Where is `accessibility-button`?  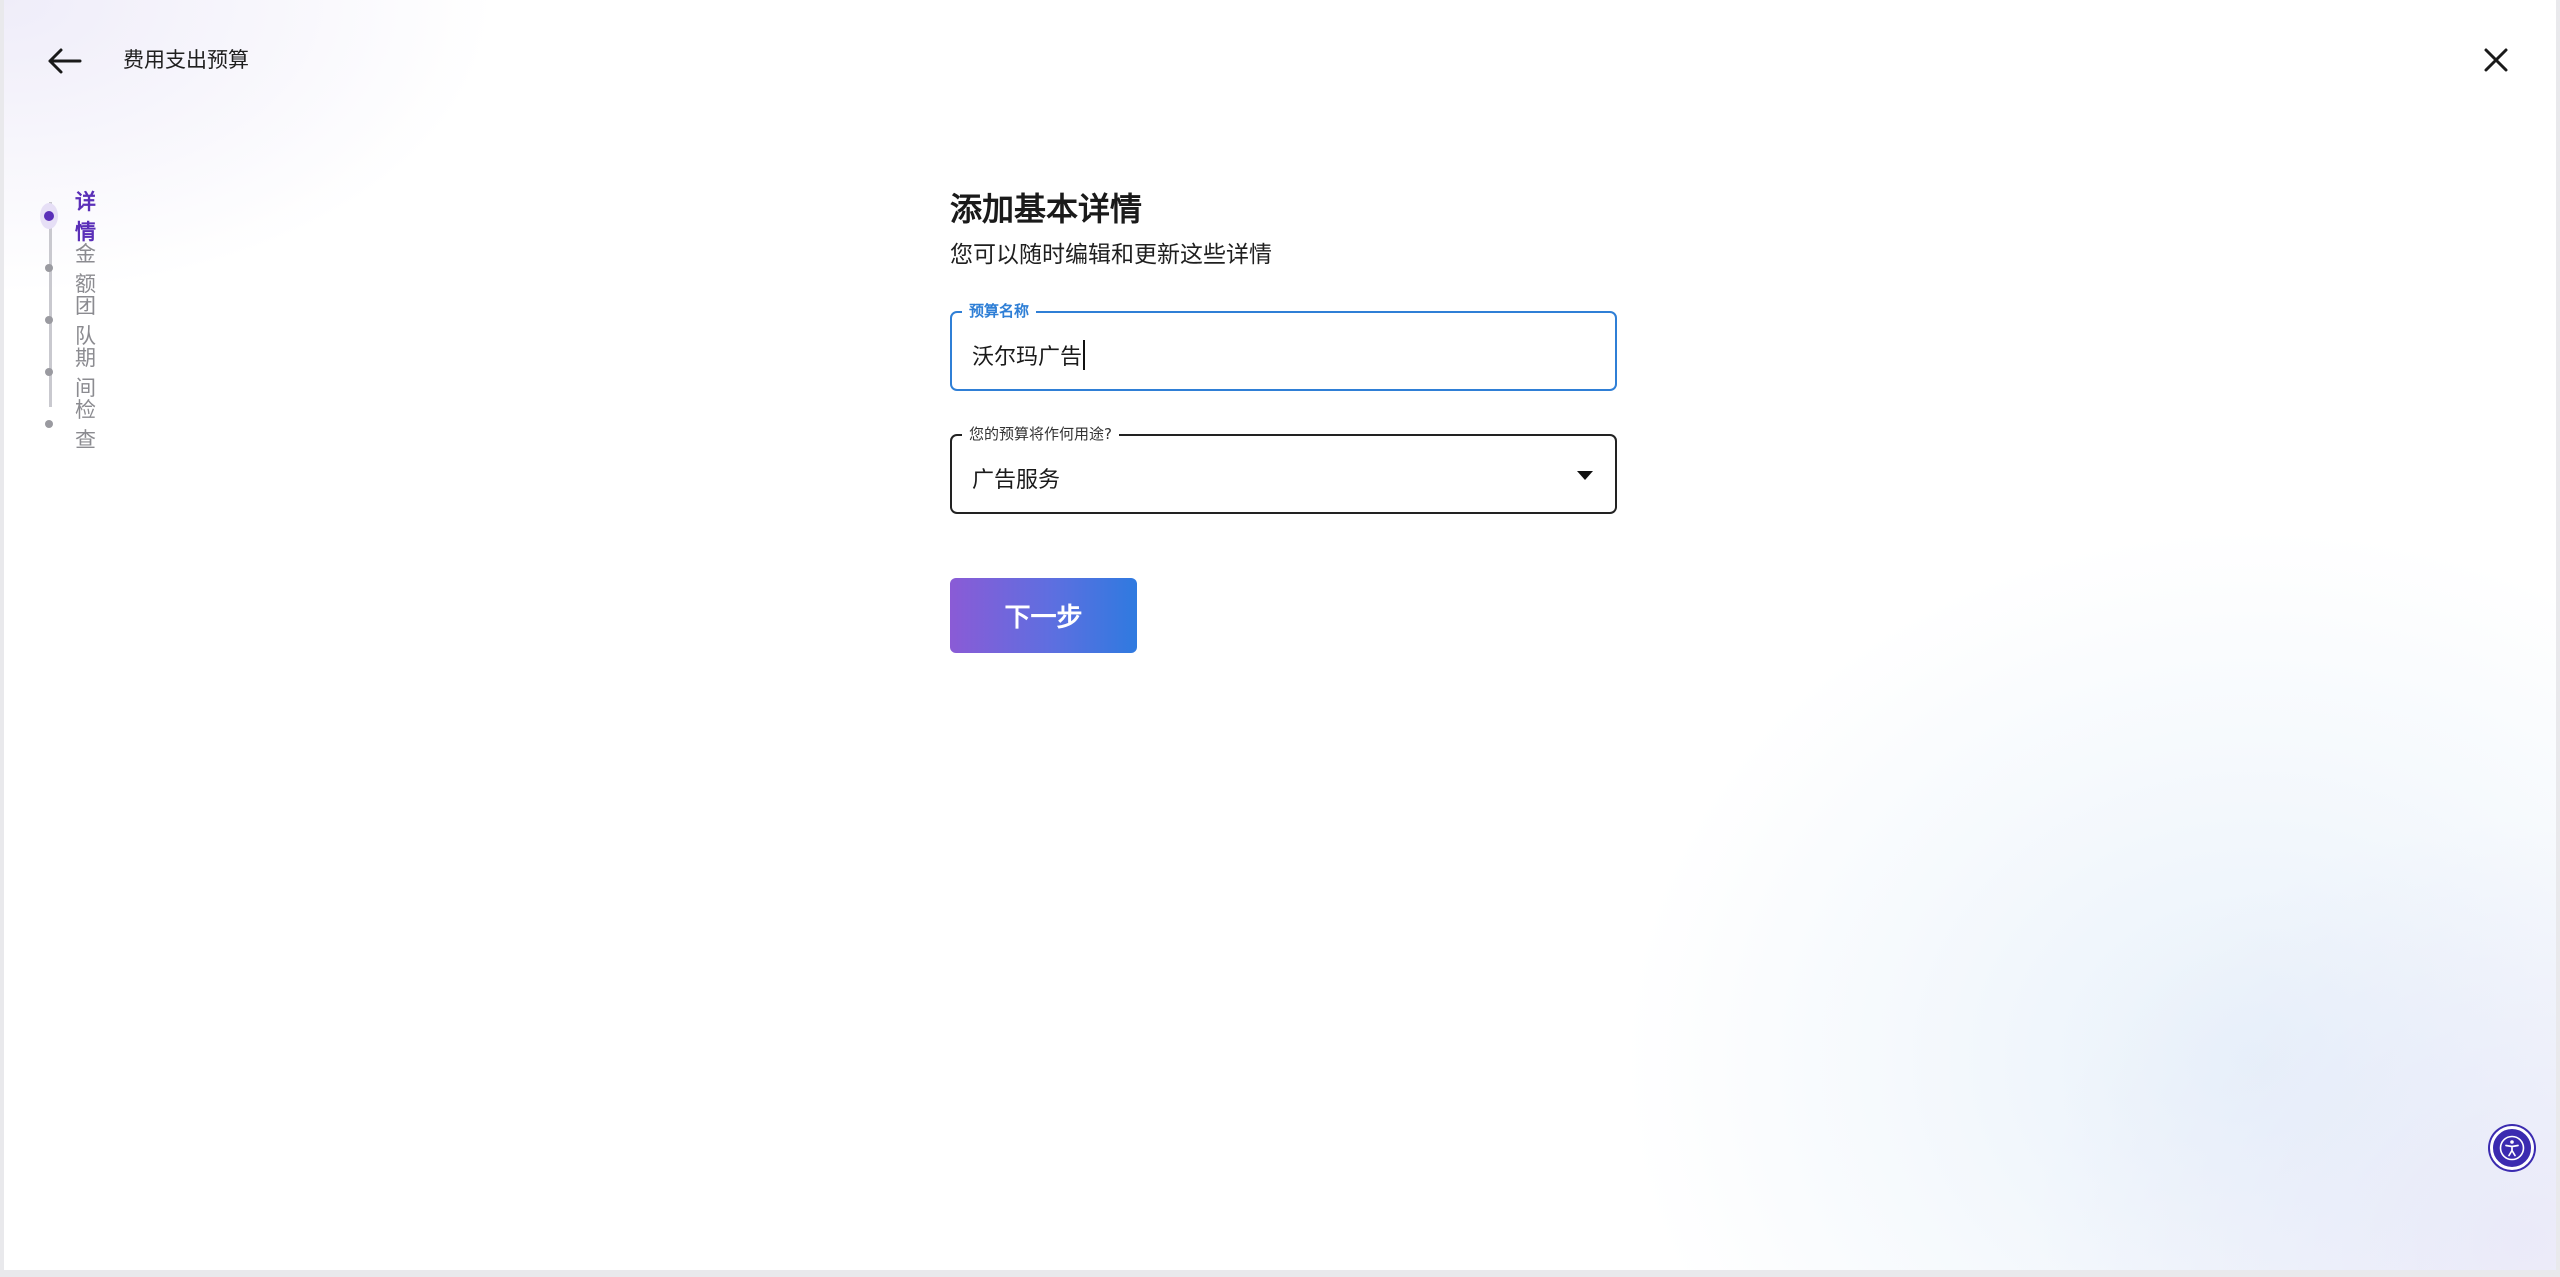
accessibility-button is located at coordinates (2512, 1148).